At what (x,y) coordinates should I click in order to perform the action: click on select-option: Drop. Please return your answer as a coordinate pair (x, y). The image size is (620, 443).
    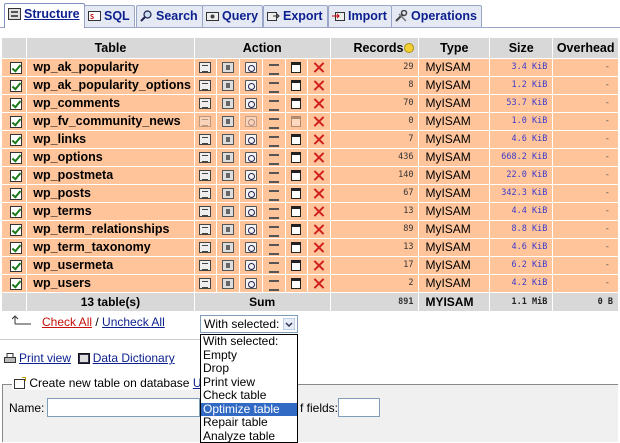
    Looking at the image, I should click on (249, 369).